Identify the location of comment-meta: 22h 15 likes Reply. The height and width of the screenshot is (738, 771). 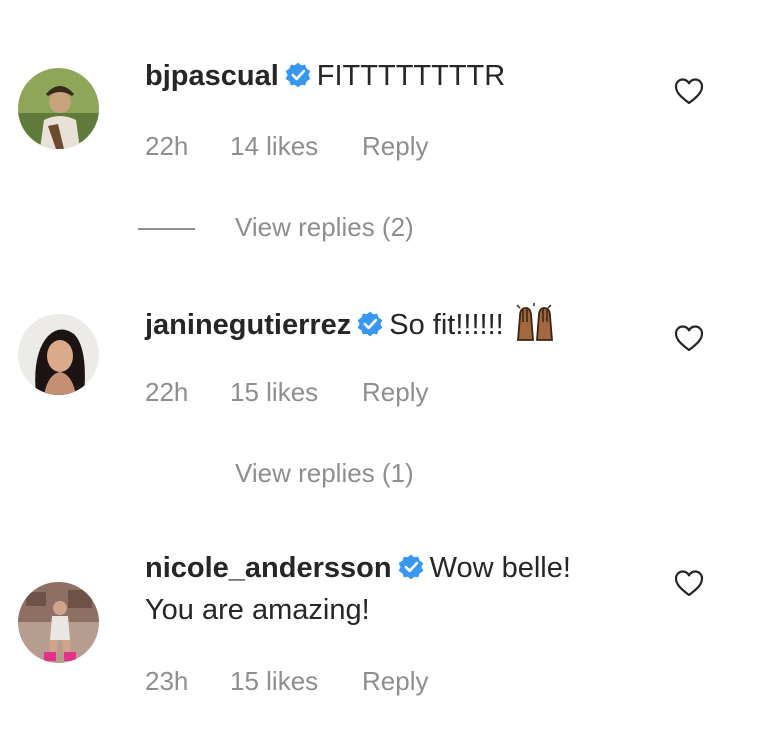
(286, 392).